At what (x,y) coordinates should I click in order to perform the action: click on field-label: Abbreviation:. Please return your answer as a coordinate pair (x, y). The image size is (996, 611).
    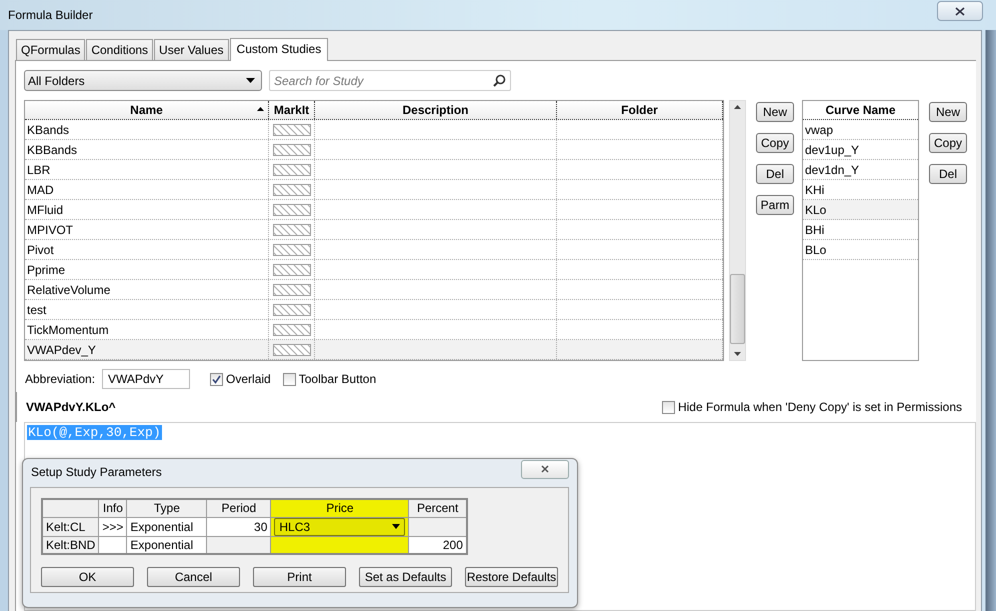
    Looking at the image, I should click on (60, 379).